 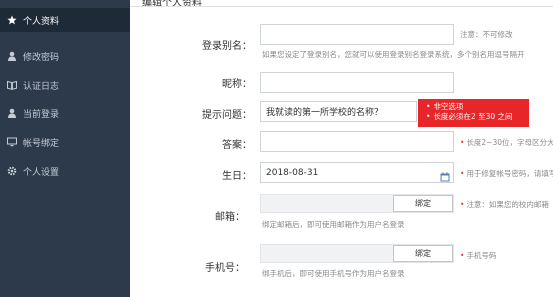 I want to click on monitor-icon, so click(x=12, y=142).